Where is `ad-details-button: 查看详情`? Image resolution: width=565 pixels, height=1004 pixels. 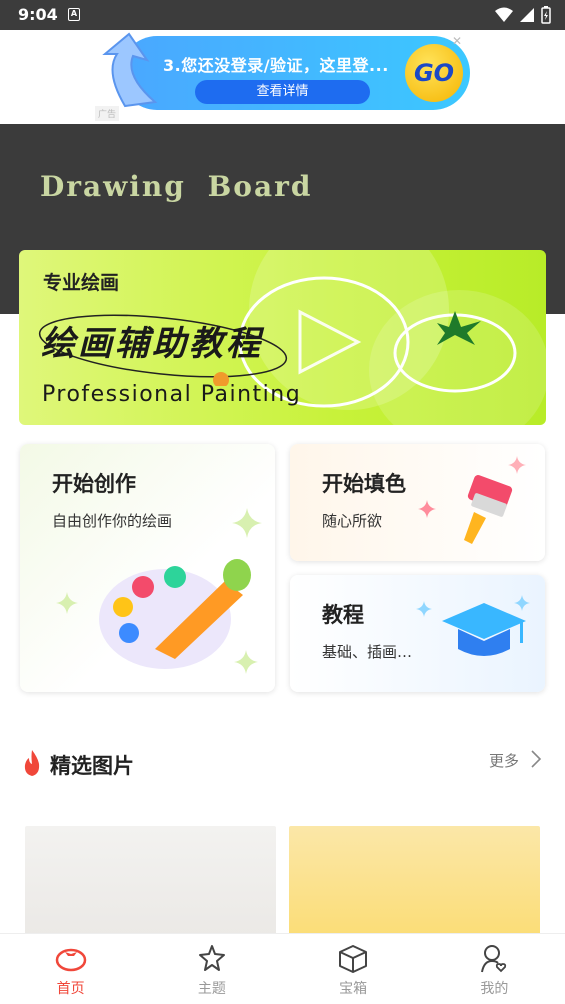 ad-details-button: 查看详情 is located at coordinates (282, 92).